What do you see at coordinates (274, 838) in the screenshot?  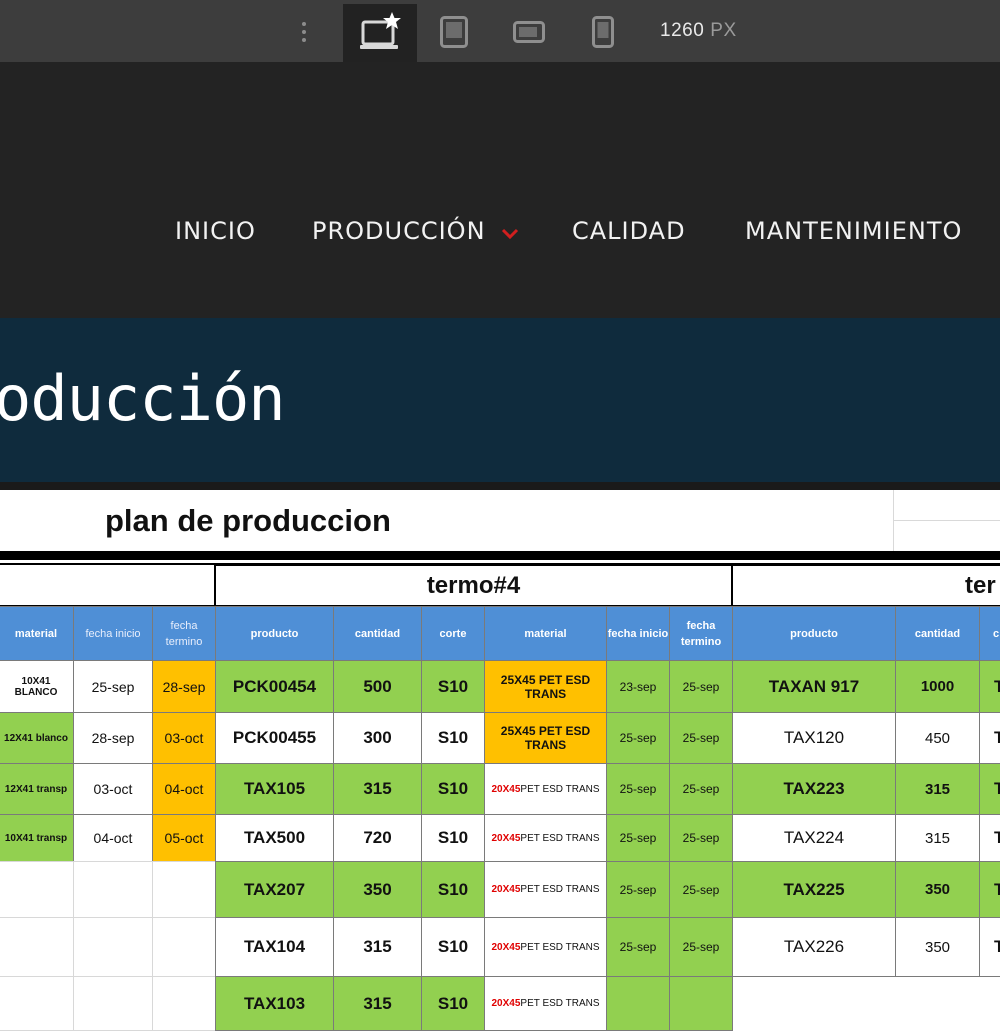 I see `product-cell: TAX500` at bounding box center [274, 838].